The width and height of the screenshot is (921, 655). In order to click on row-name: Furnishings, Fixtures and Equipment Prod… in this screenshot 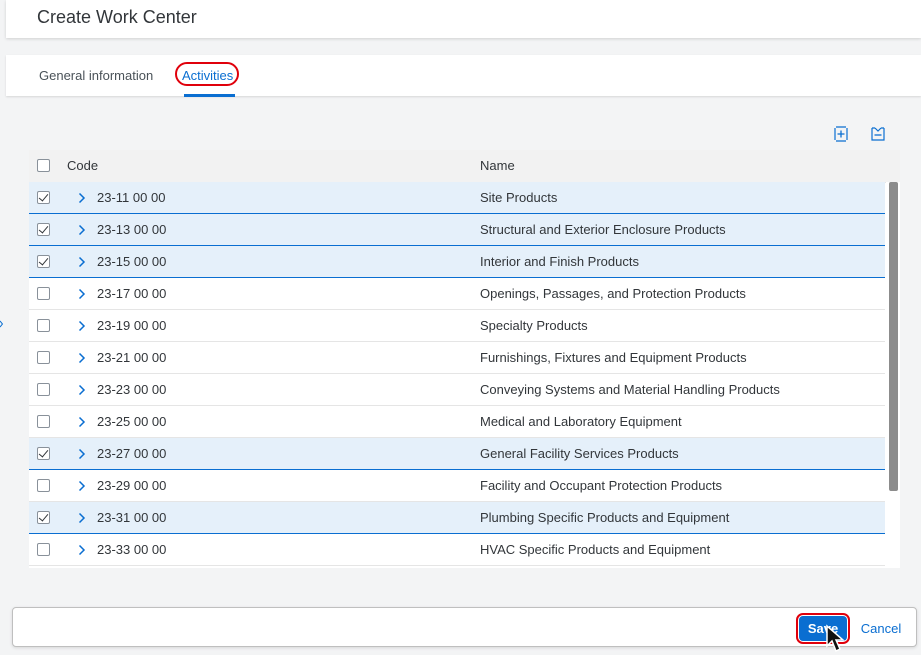, I will do `click(613, 357)`.